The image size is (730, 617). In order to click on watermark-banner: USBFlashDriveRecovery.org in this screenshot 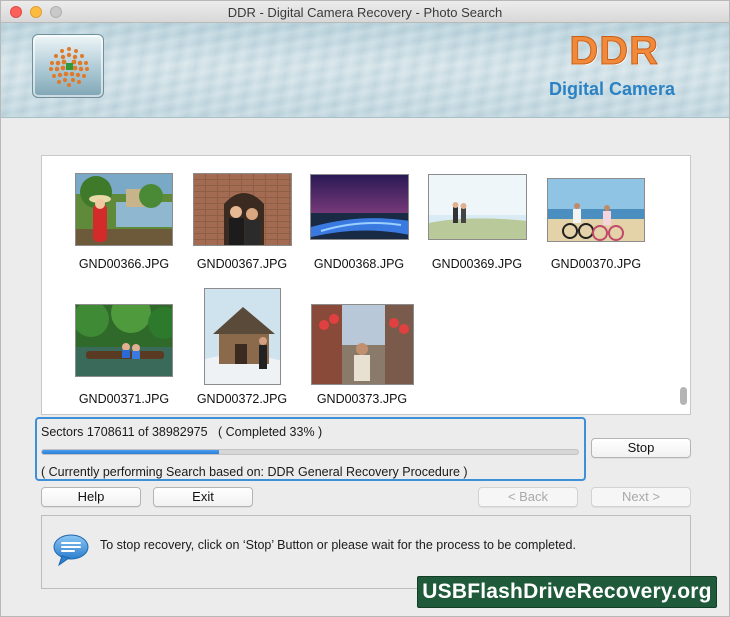, I will do `click(567, 592)`.